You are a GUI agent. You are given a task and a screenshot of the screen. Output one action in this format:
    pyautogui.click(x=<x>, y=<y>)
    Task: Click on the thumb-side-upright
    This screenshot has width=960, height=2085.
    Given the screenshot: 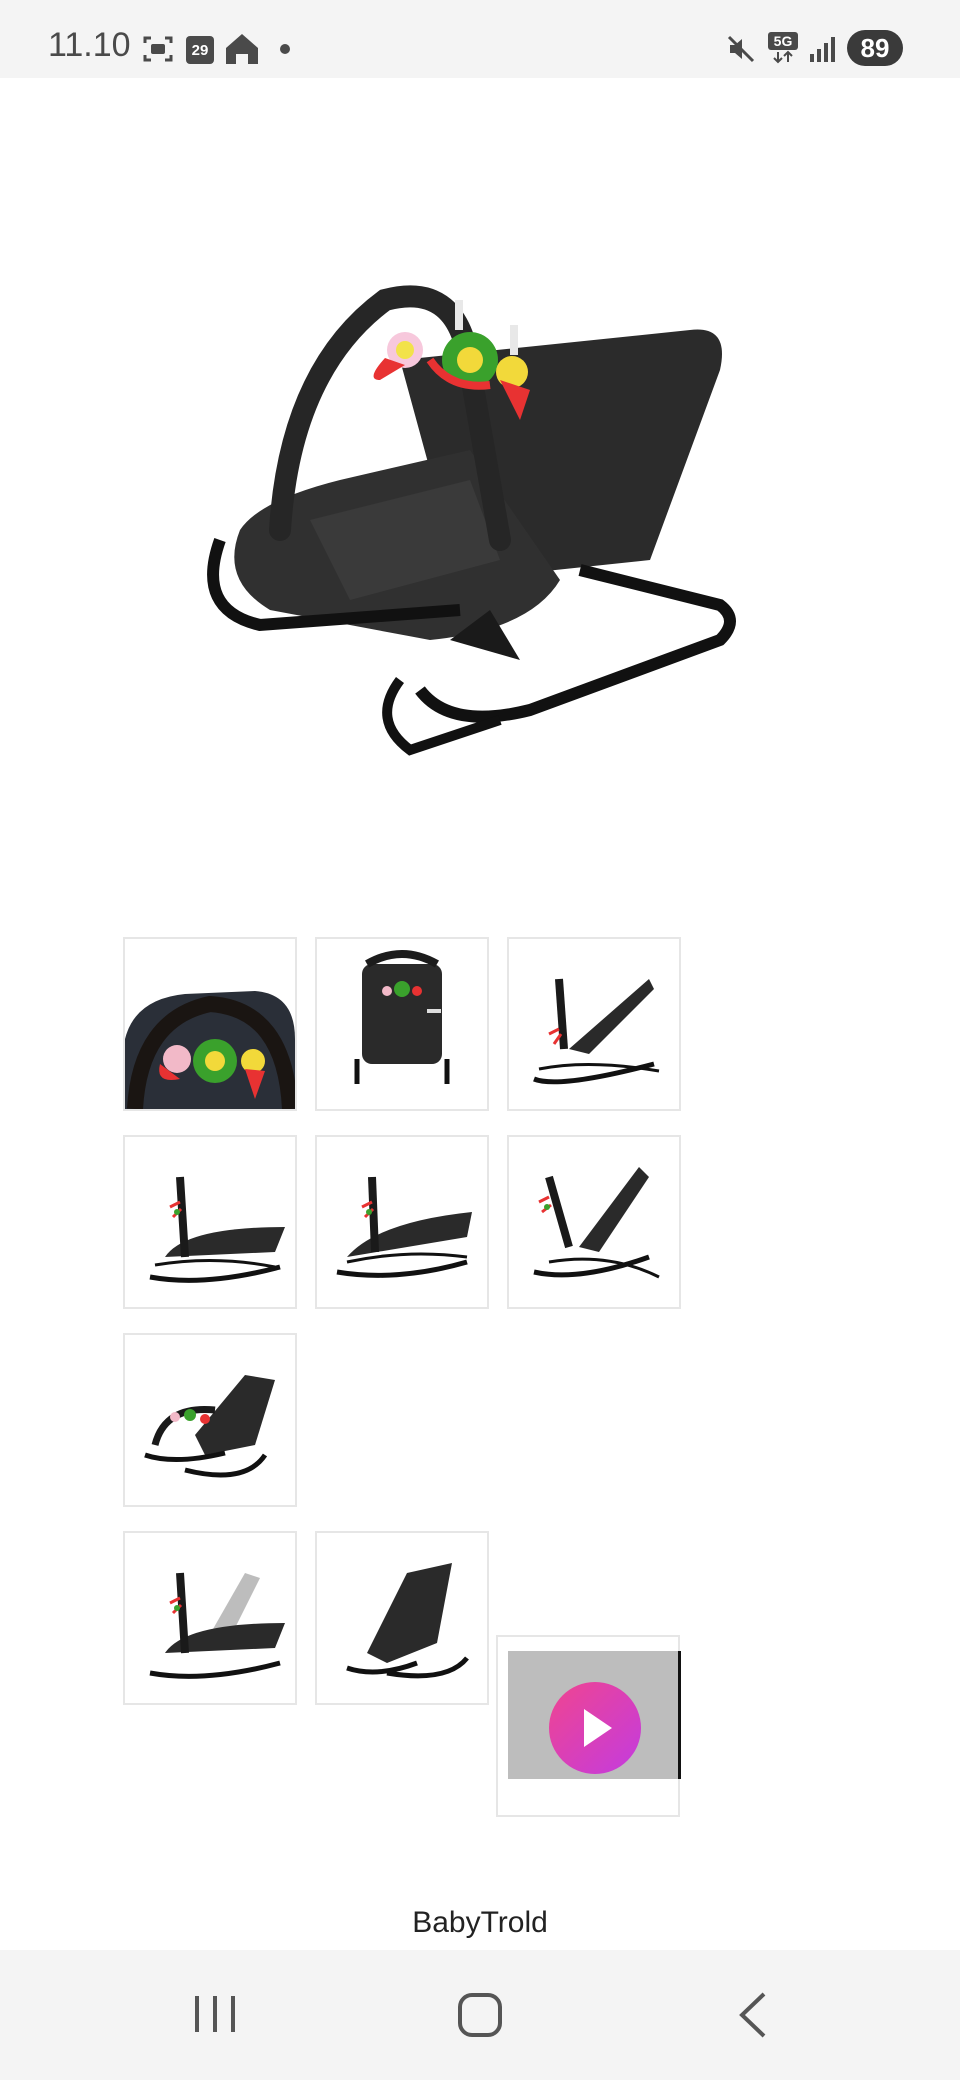 What is the action you would take?
    pyautogui.click(x=594, y=1024)
    